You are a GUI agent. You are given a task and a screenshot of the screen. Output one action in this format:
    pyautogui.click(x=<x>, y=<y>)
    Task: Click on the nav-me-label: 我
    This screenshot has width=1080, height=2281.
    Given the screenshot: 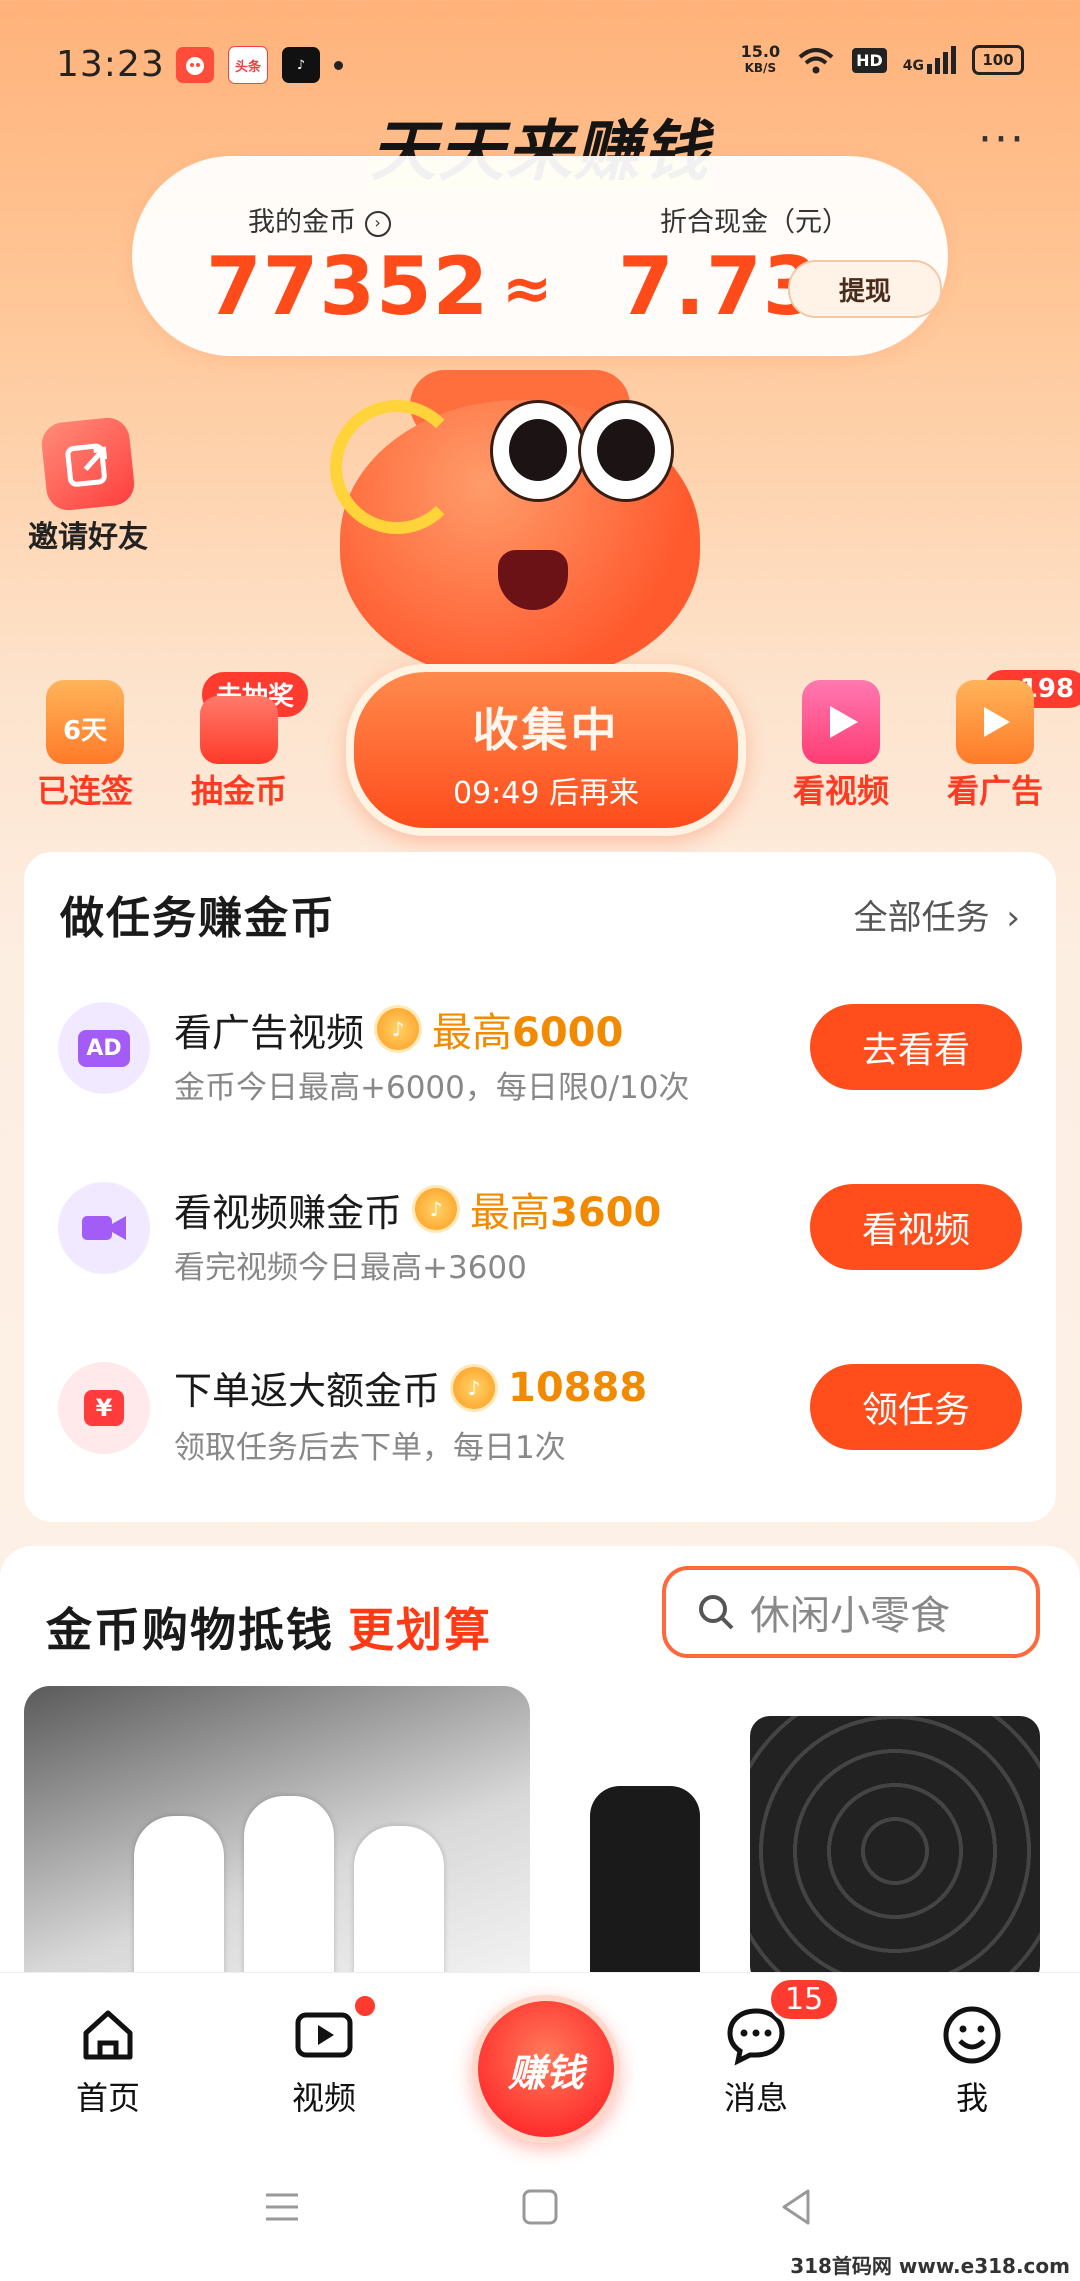 What is the action you would take?
    pyautogui.click(x=971, y=2098)
    